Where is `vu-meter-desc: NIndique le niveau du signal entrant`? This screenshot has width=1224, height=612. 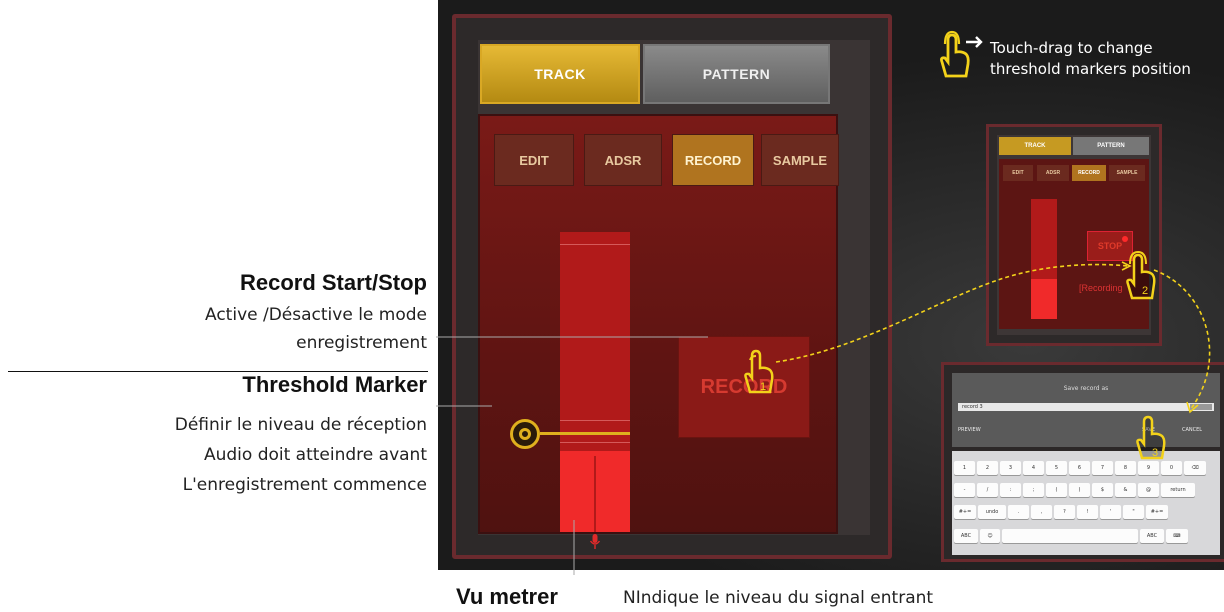 vu-meter-desc: NIndique le niveau du signal entrant is located at coordinates (778, 598).